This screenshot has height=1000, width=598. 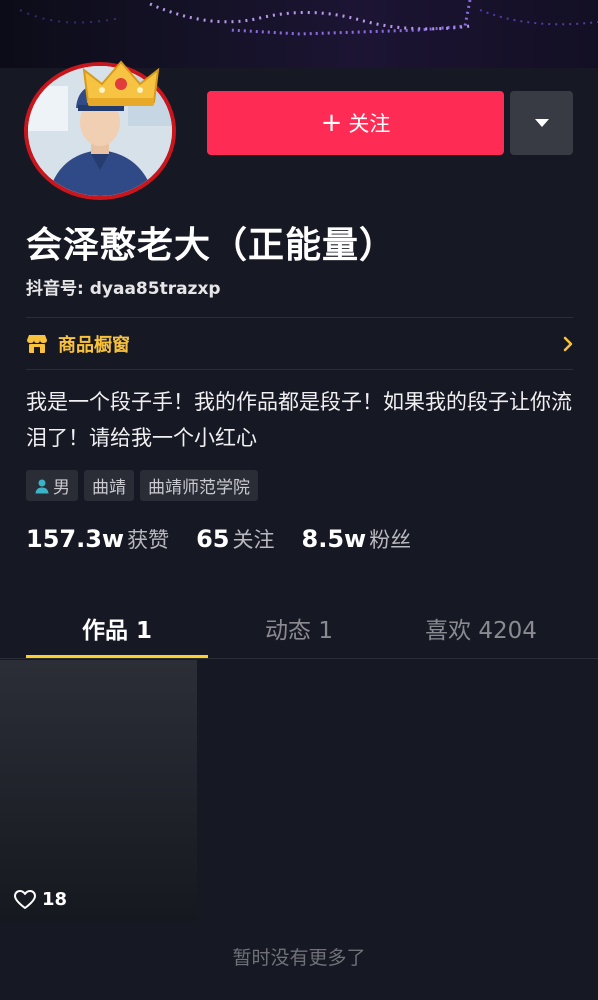 I want to click on avatar-container, so click(x=101, y=130).